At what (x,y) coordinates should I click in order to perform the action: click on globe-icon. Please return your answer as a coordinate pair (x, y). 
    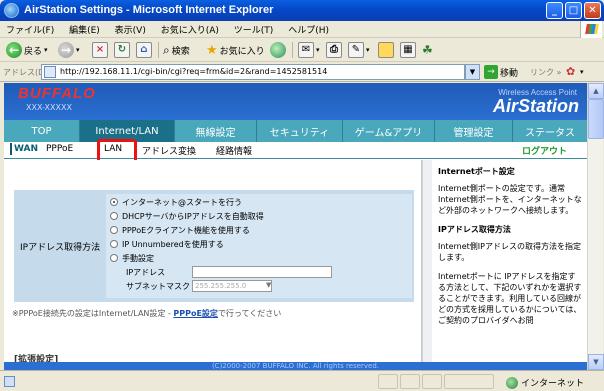
    Looking at the image, I should click on (511, 382).